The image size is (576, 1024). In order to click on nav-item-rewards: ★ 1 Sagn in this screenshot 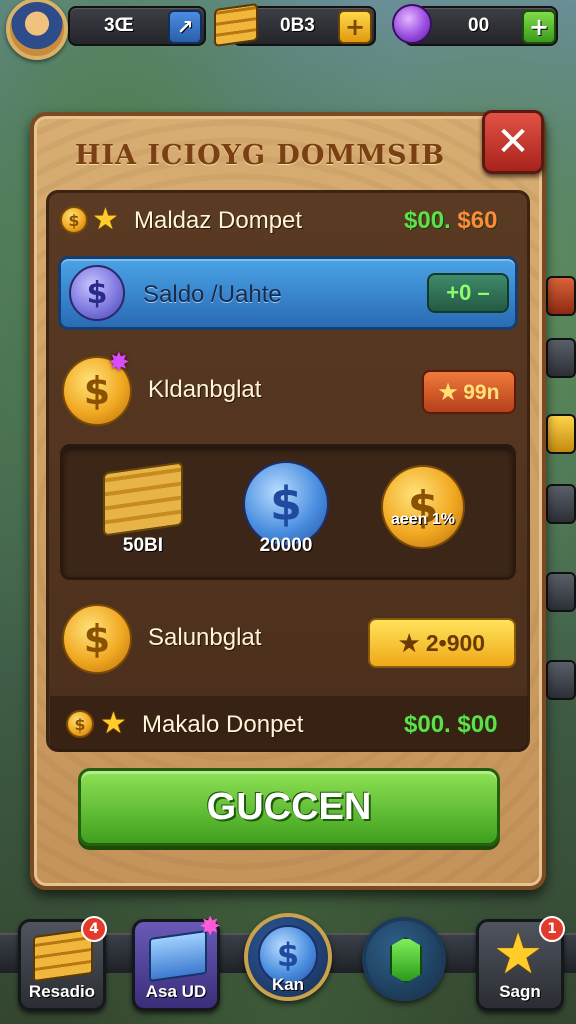, I will do `click(520, 963)`.